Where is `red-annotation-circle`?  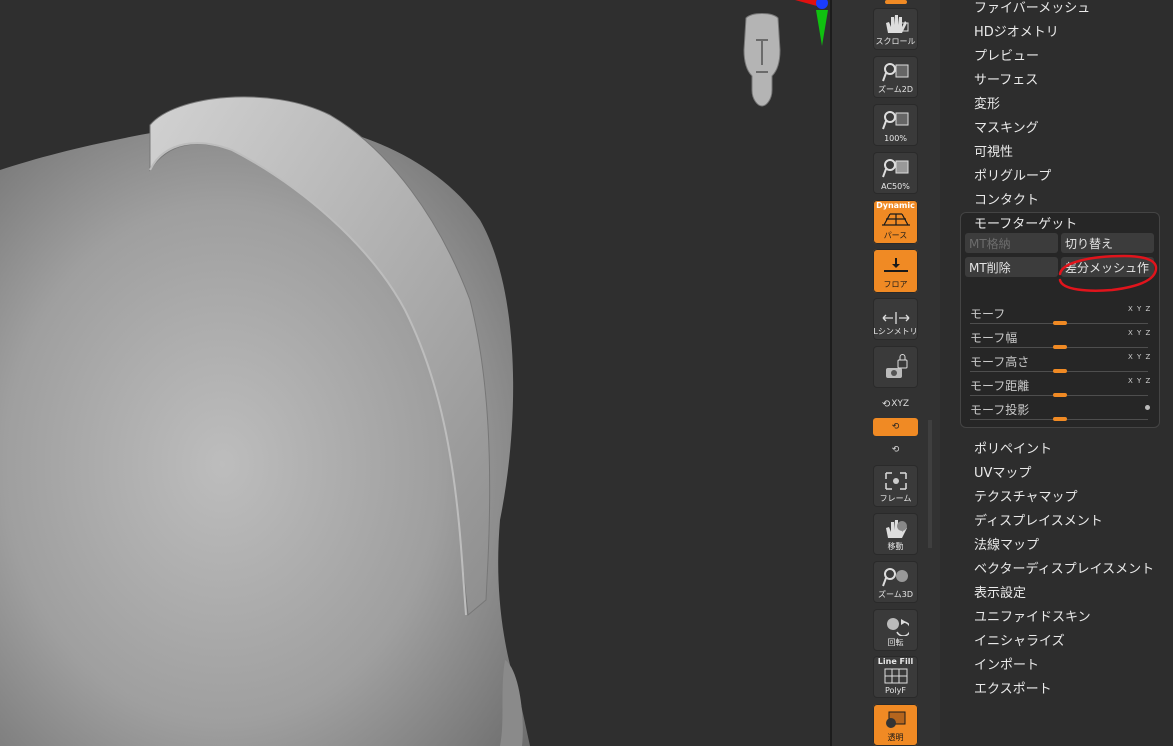 red-annotation-circle is located at coordinates (1108, 273).